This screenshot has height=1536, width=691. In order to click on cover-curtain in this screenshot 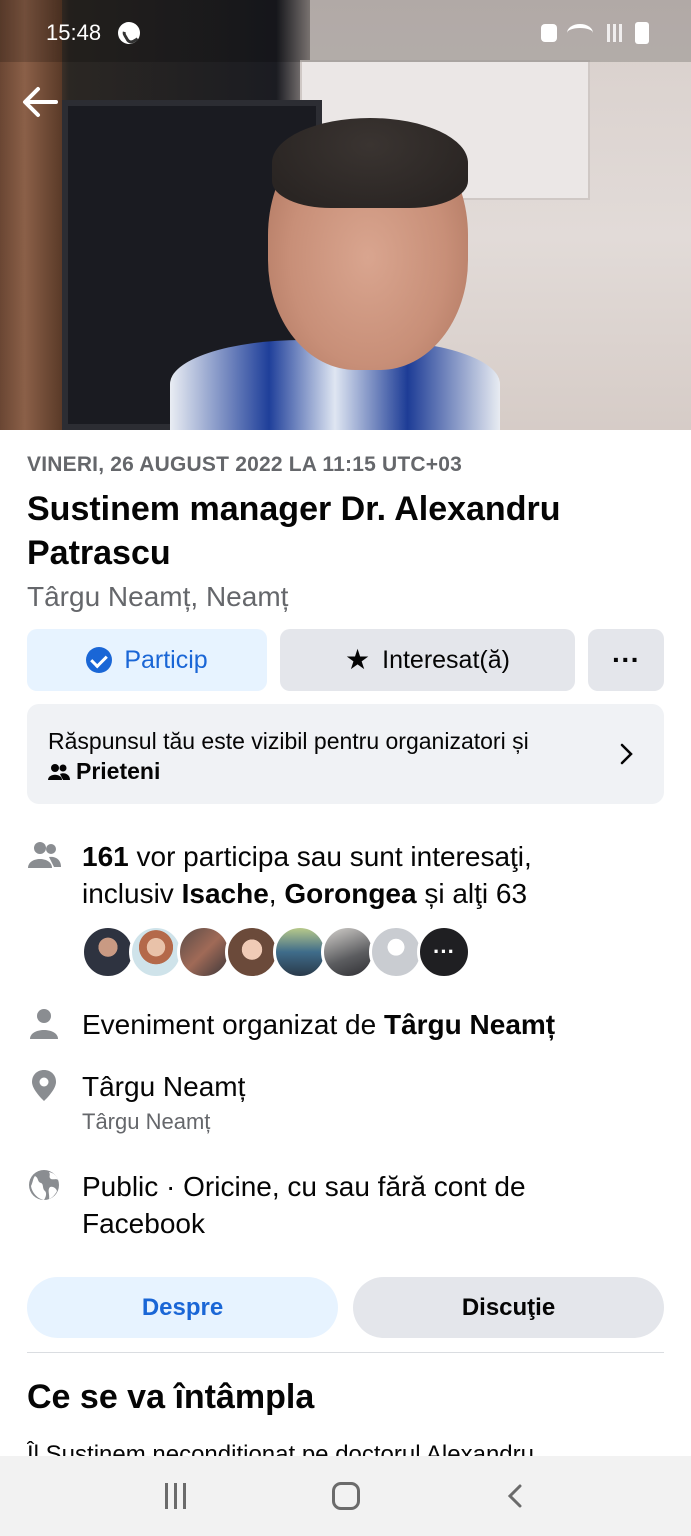, I will do `click(31, 215)`.